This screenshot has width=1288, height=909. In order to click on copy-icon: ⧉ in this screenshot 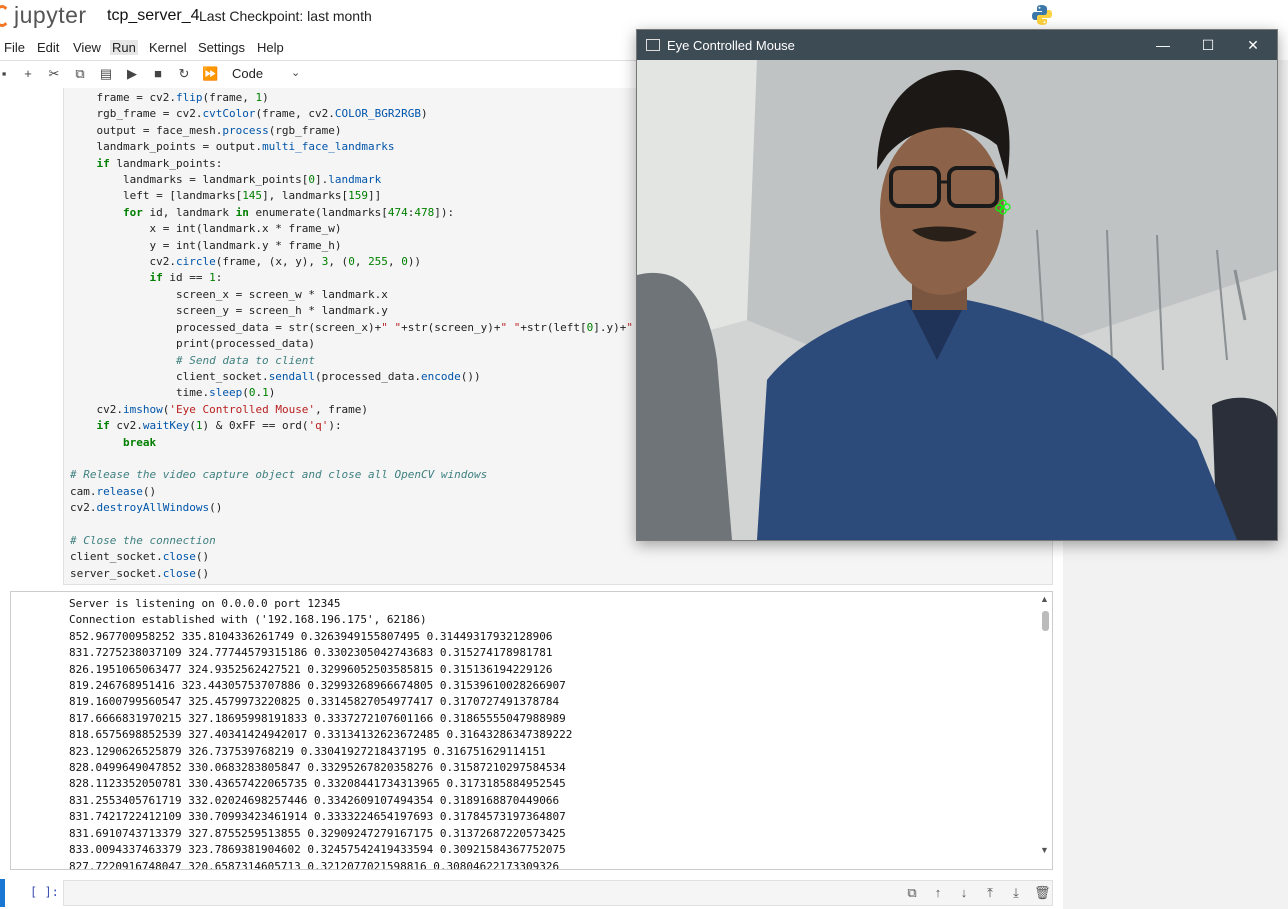, I will do `click(80, 74)`.